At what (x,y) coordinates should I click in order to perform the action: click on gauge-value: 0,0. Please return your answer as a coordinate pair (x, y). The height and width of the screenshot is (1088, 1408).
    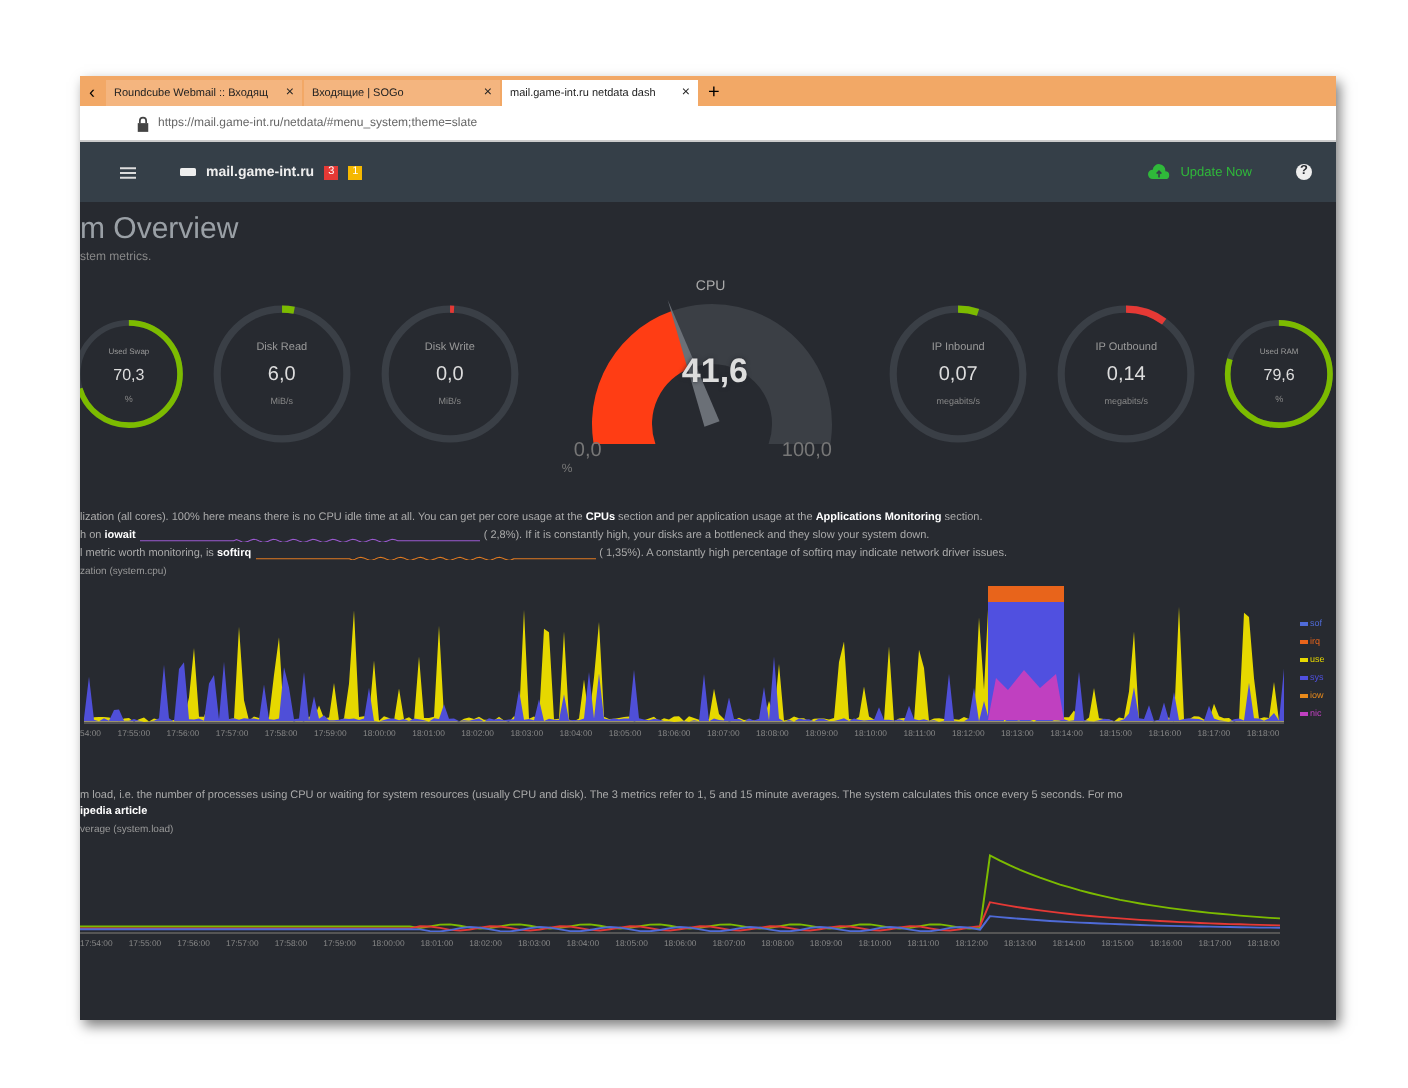
    Looking at the image, I should click on (449, 375).